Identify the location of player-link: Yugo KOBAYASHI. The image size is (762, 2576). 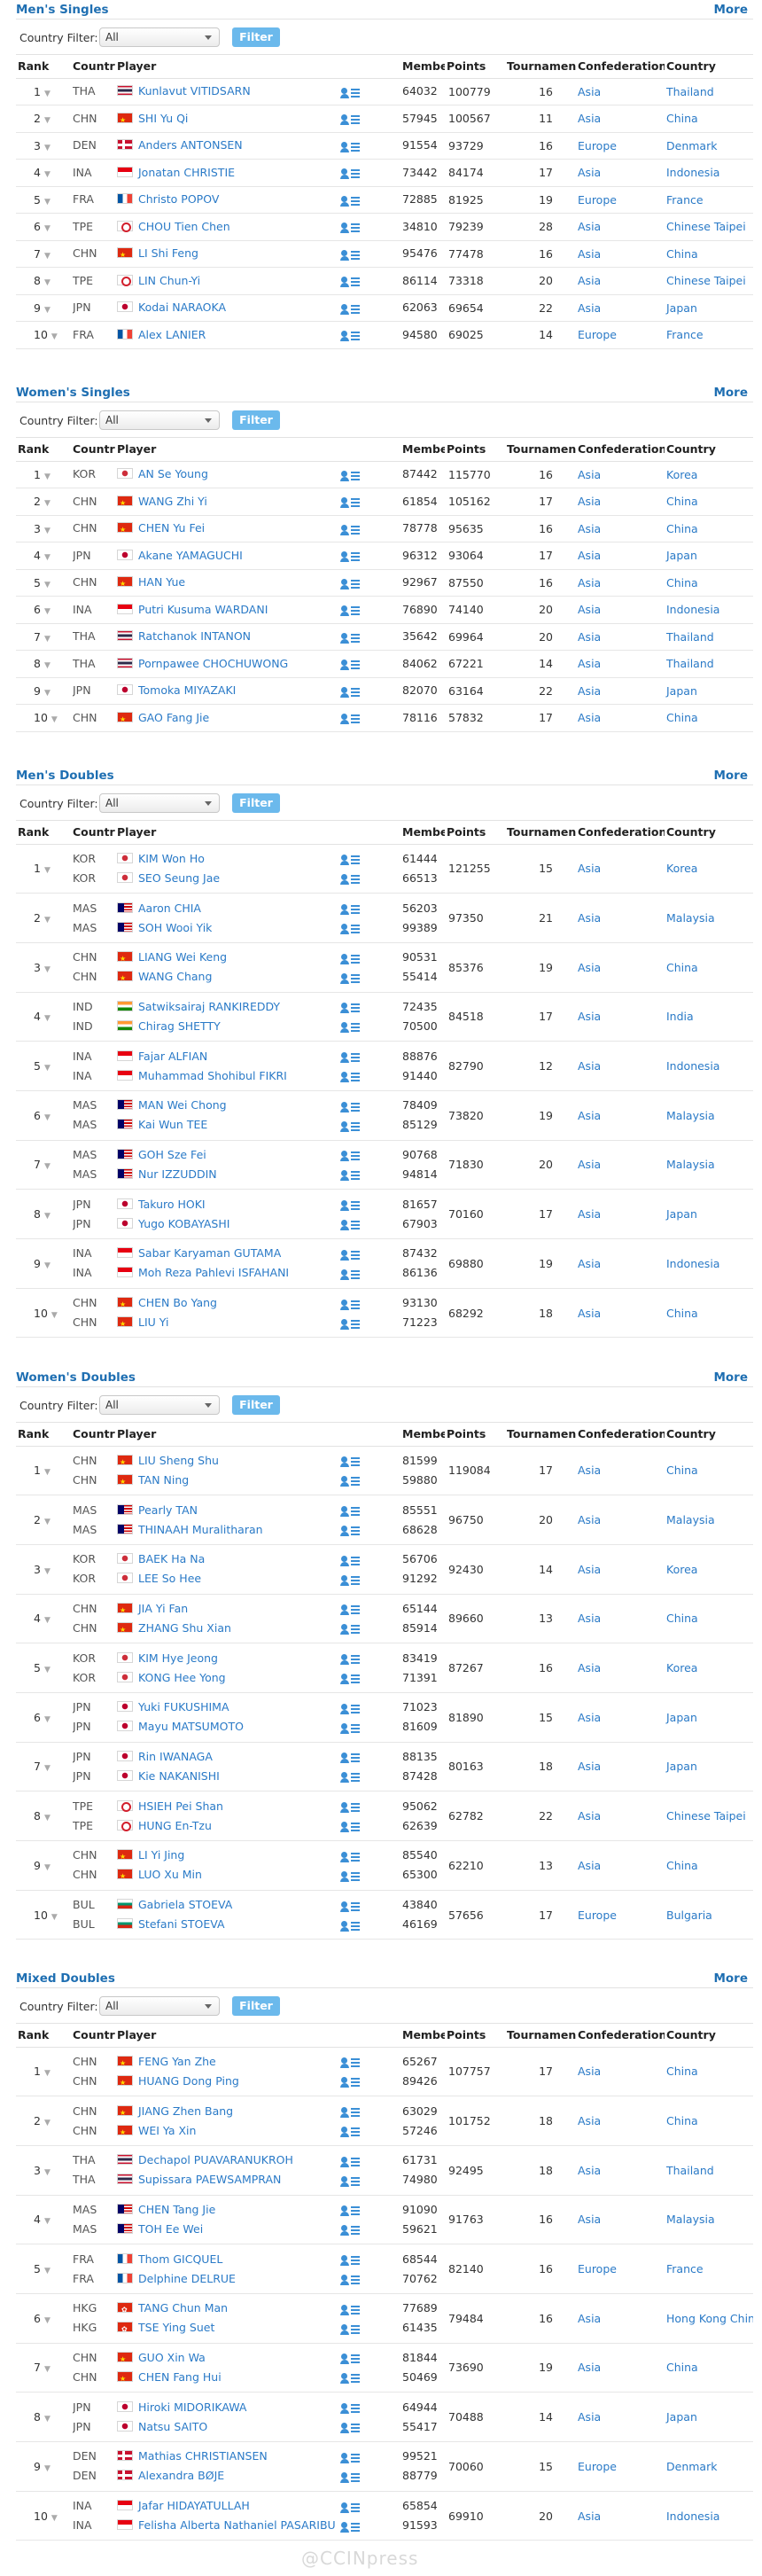
(183, 1223).